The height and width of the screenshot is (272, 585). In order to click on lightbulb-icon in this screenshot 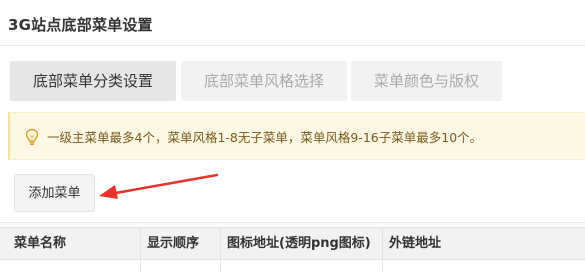, I will do `click(32, 137)`.